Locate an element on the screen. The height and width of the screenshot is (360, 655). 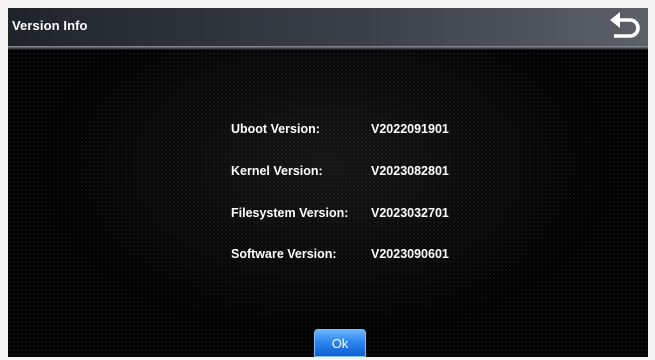
kernel-version-row: Kernel Version: V2023082801 is located at coordinates (391, 173).